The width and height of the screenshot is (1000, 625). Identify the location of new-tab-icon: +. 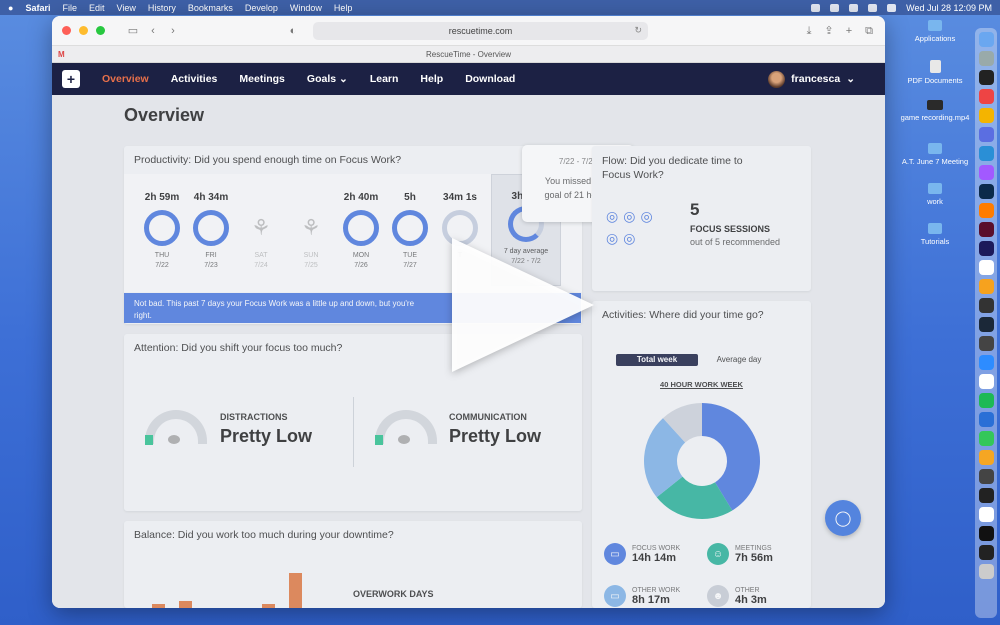
(849, 31).